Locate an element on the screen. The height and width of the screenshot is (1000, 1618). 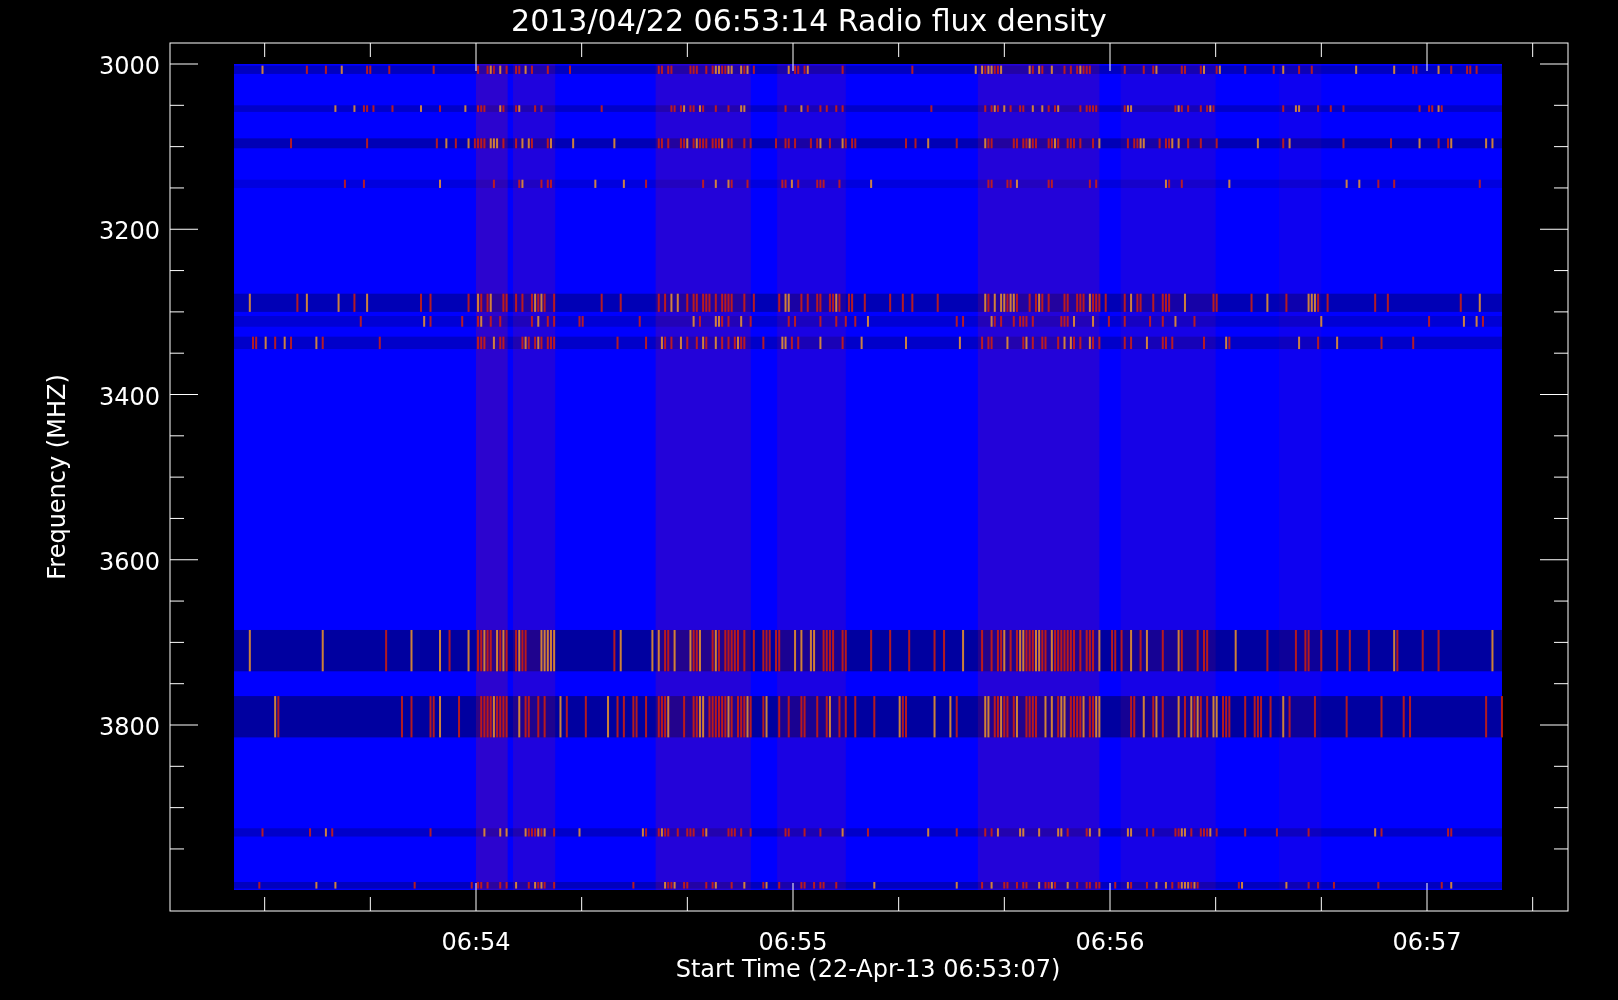
x-tick-label: 06:57 is located at coordinates (1427, 942).